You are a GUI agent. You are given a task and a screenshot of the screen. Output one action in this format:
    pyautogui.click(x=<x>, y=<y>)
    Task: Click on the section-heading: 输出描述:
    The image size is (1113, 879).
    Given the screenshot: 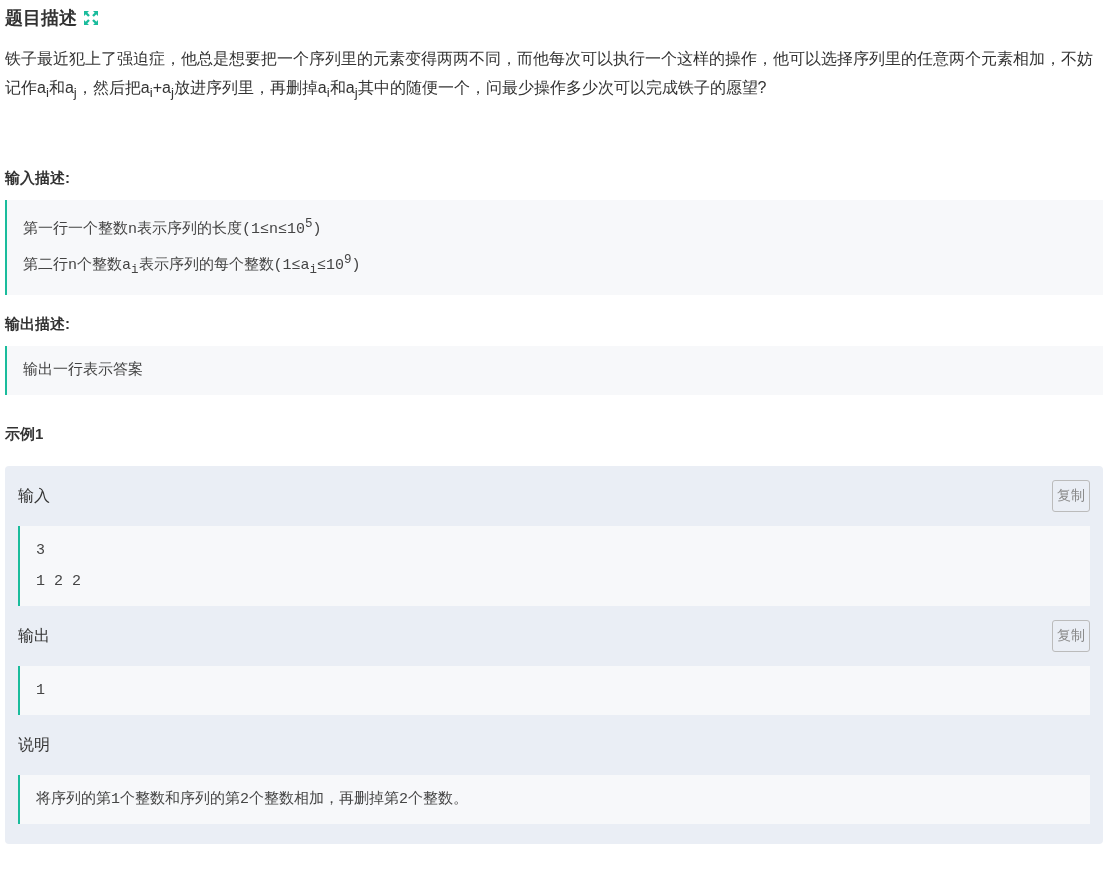 What is the action you would take?
    pyautogui.click(x=38, y=325)
    